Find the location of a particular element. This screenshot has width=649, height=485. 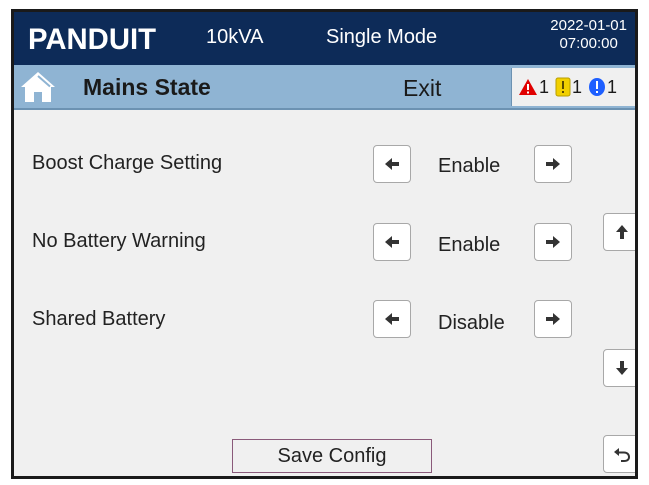

no-battery-warning-prev-button is located at coordinates (392, 242).